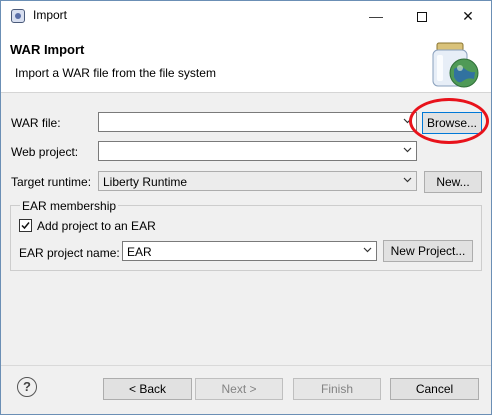 The width and height of the screenshot is (492, 415). I want to click on add-to-ear-checkbox, so click(25, 225).